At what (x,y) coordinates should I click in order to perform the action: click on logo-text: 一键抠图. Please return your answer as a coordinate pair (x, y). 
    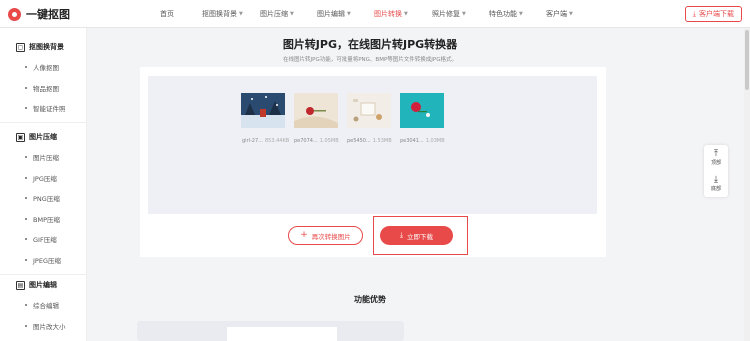
    Looking at the image, I should click on (48, 14).